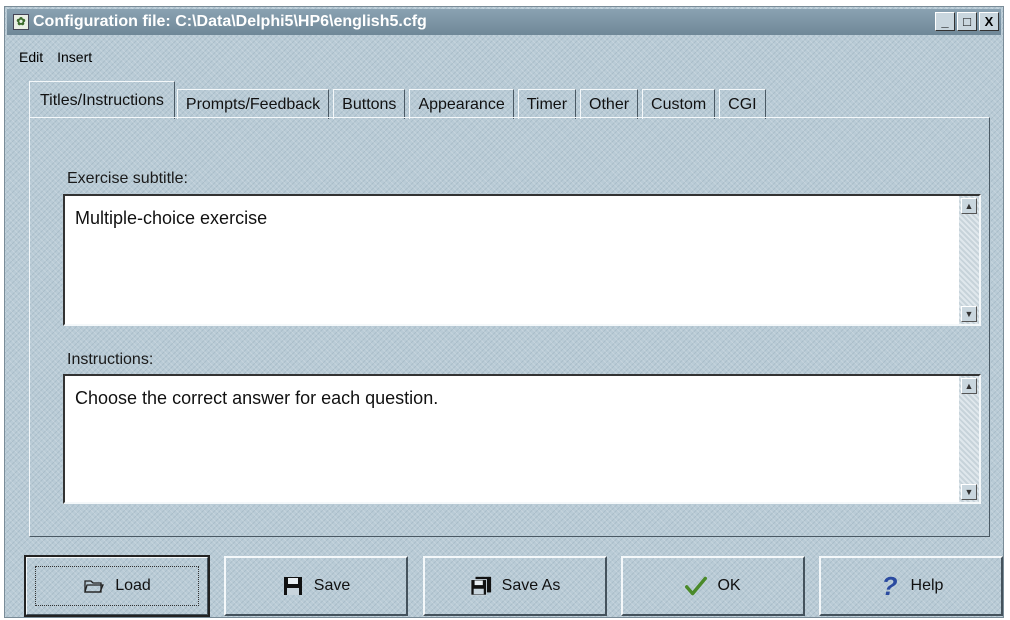  Describe the element at coordinates (969, 260) in the screenshot. I see `subtitle-scrollbar: ▲ ▼` at that location.